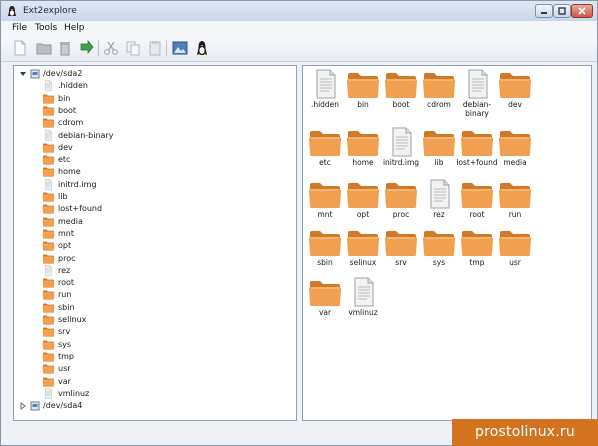 This screenshot has width=598, height=446. What do you see at coordinates (155, 308) in the screenshot?
I see `tree-item: sbin` at bounding box center [155, 308].